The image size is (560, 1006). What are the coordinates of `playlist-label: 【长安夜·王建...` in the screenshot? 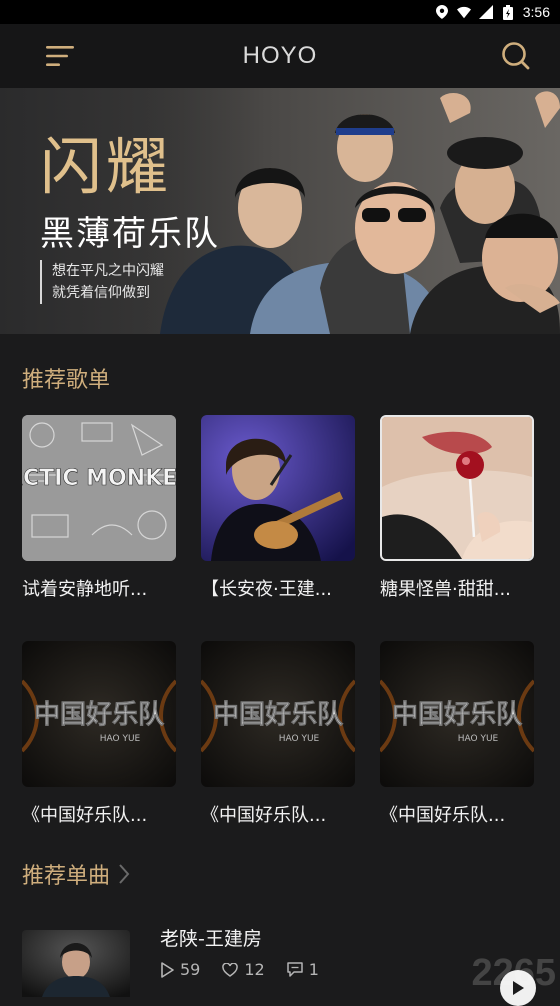 It's located at (266, 589).